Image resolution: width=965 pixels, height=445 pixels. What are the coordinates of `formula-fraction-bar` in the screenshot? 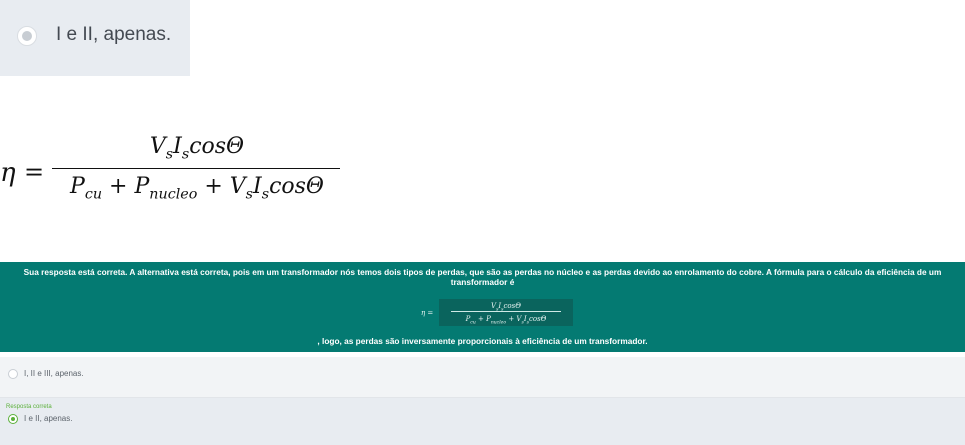 It's located at (196, 168).